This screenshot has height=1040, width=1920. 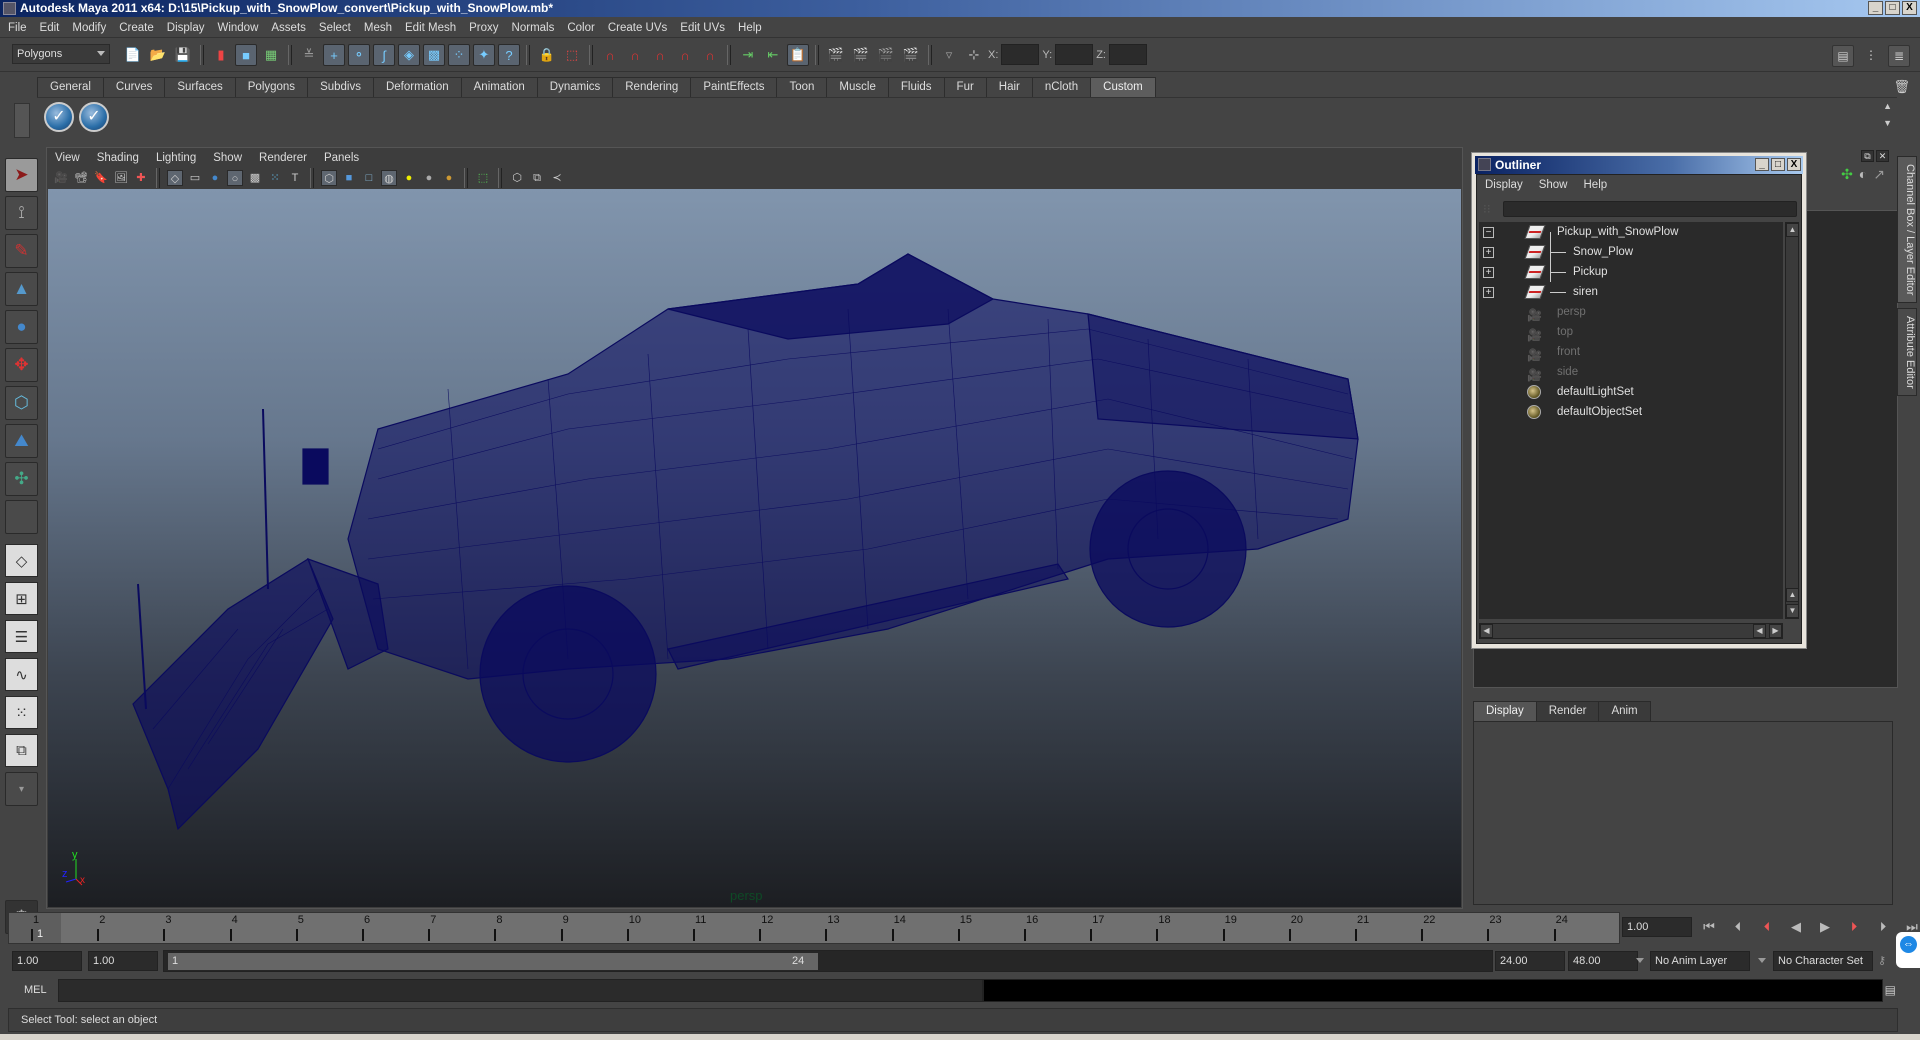 I want to click on channel-box-layer-editor-tab: Channel Box / Layer Editor, so click(x=1907, y=229).